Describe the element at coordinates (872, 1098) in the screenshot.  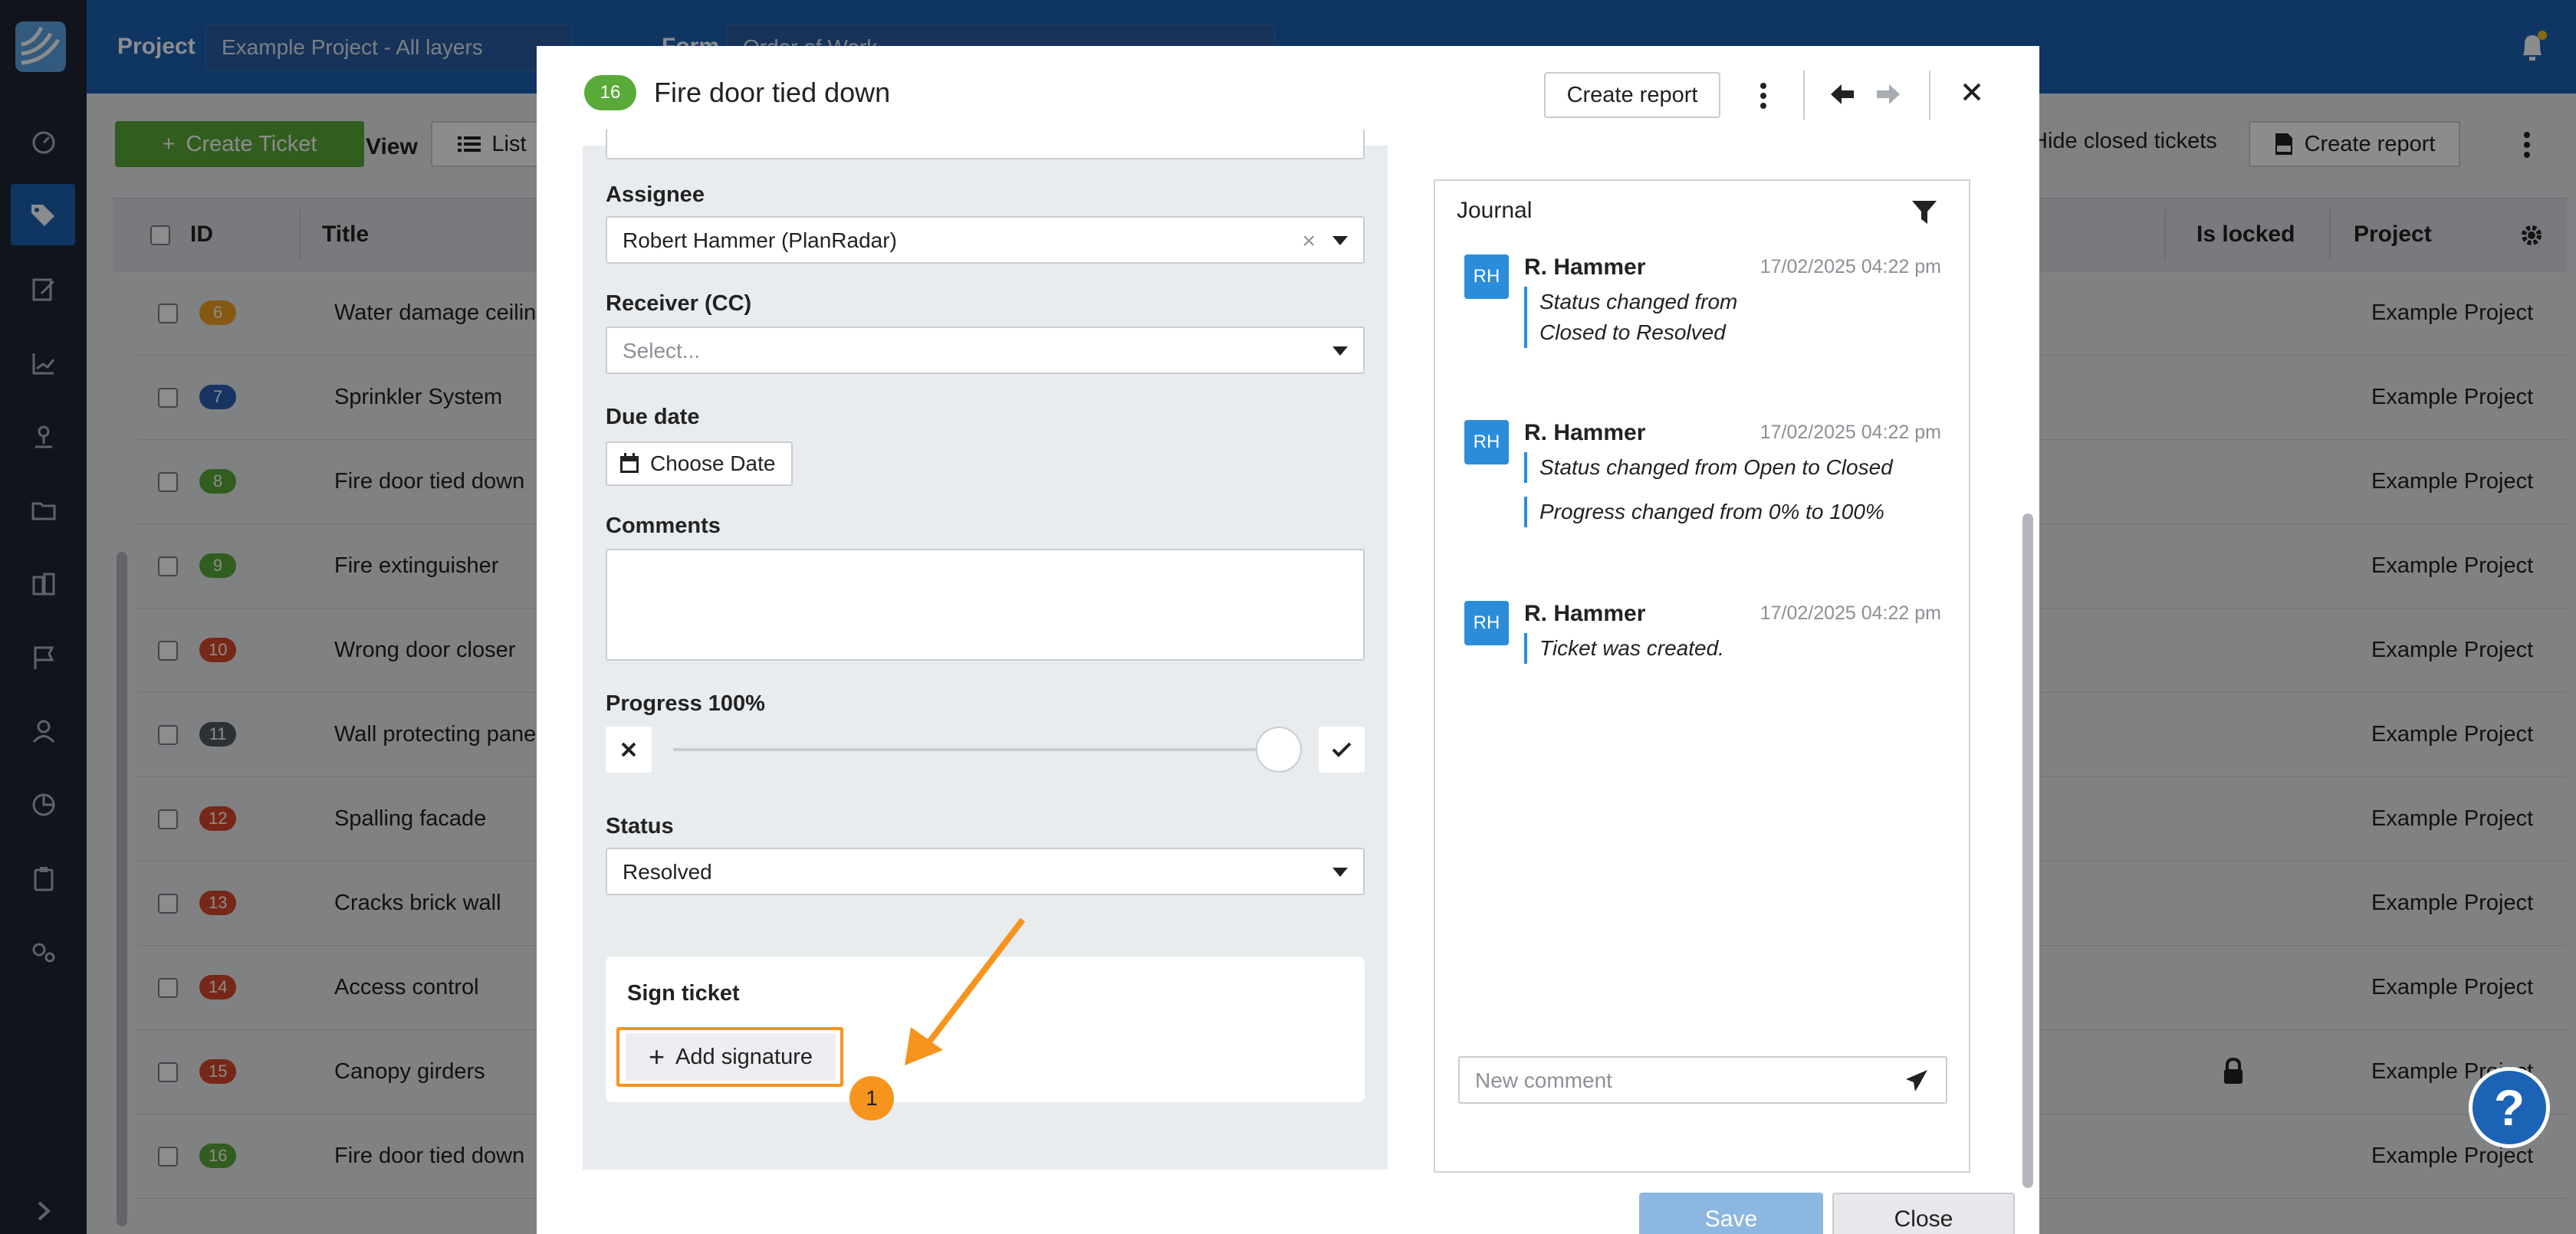
I see `step-callout-badge: 1` at that location.